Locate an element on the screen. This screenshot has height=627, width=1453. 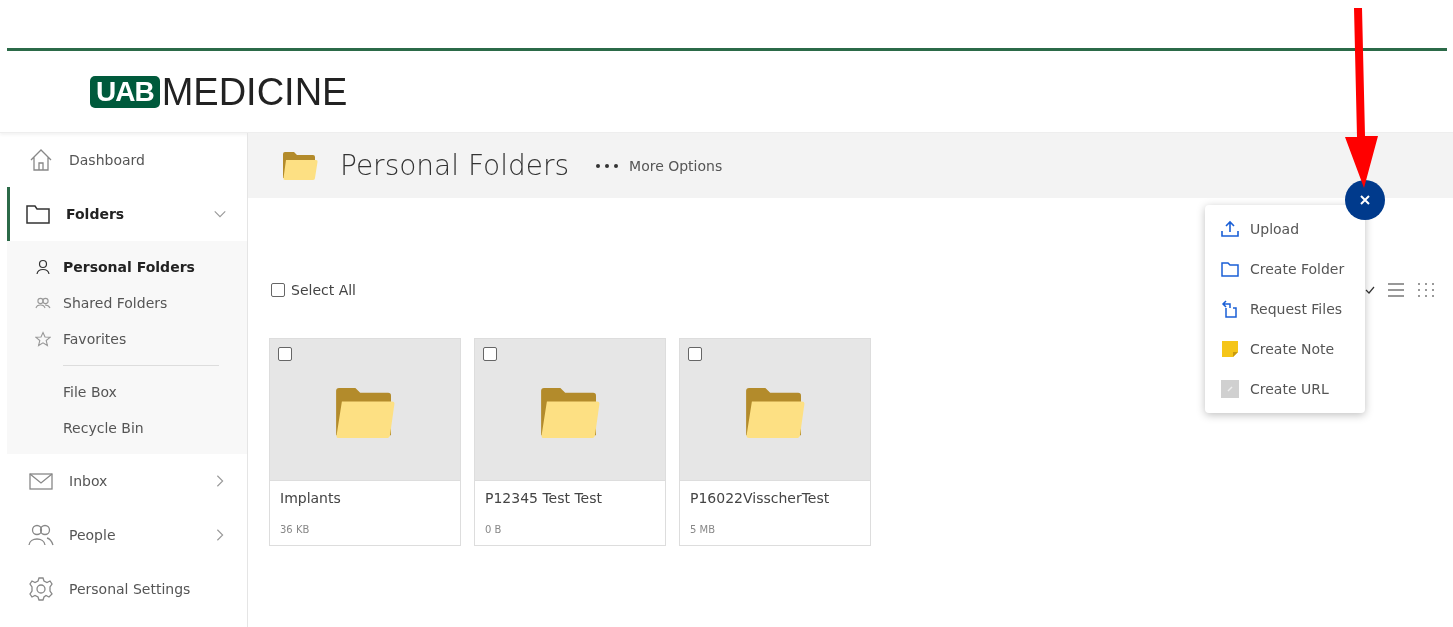
submenu-item: Recycle Bin is located at coordinates (127, 428).